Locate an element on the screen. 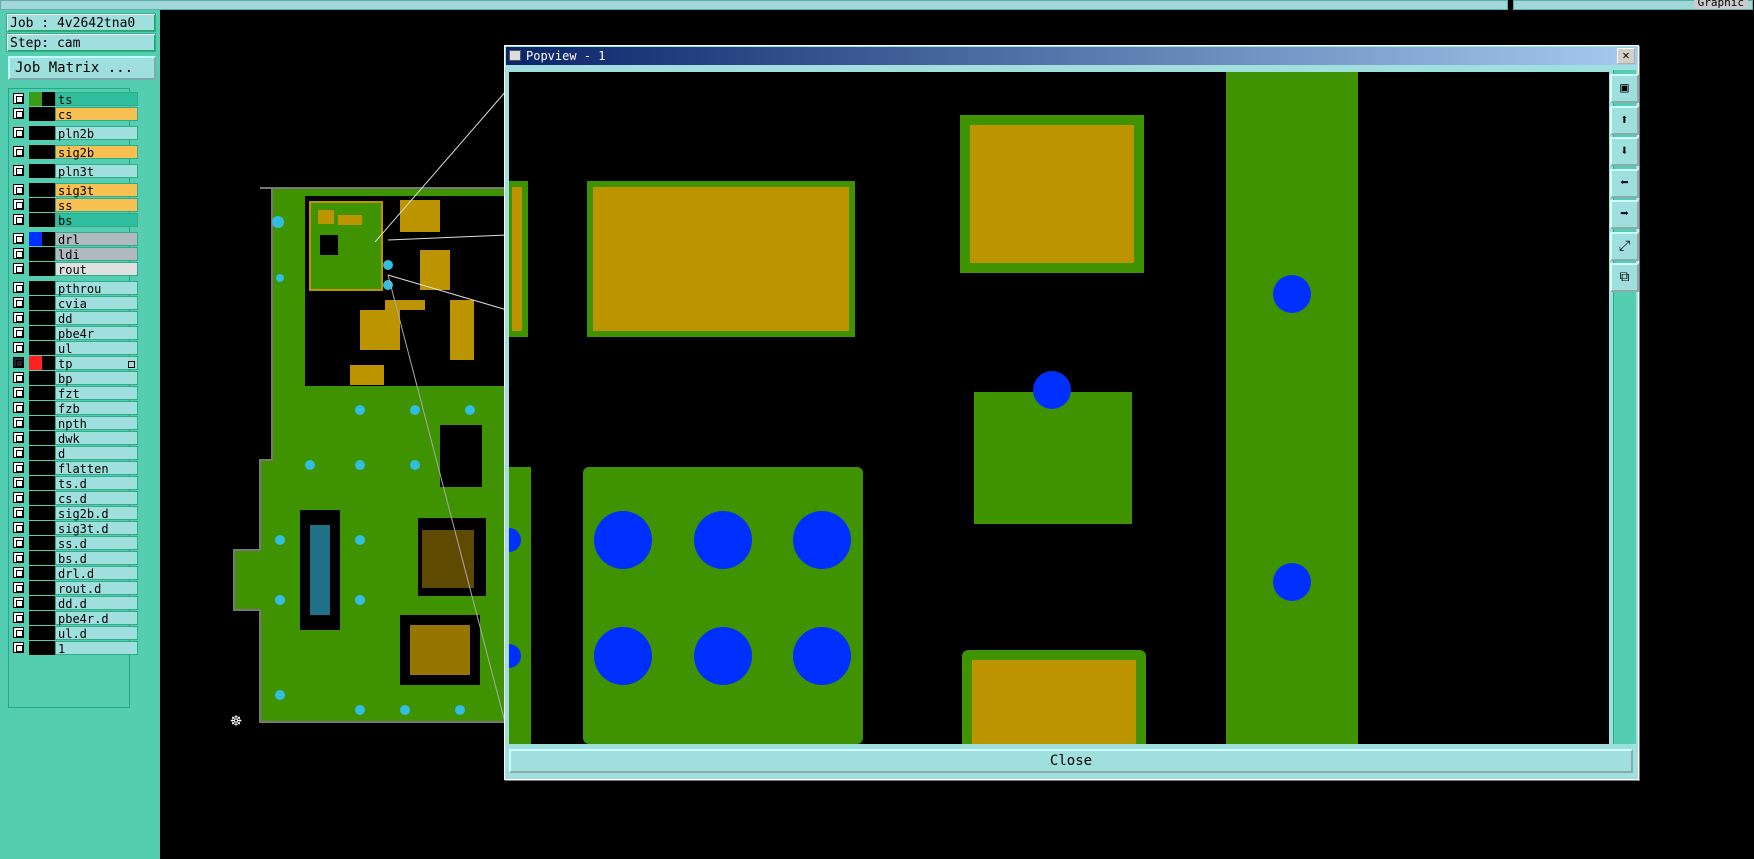  layer-name: tp is located at coordinates (96, 363).